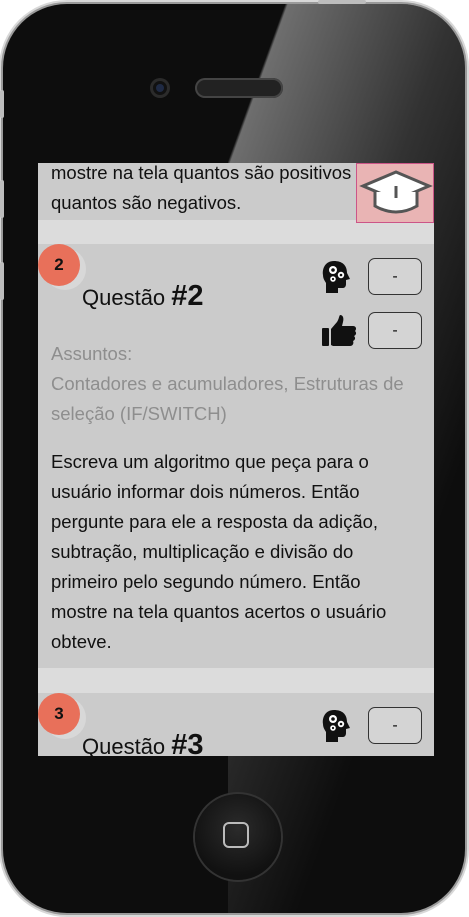 The height and width of the screenshot is (917, 469). Describe the element at coordinates (160, 88) in the screenshot. I see `front-camera` at that location.